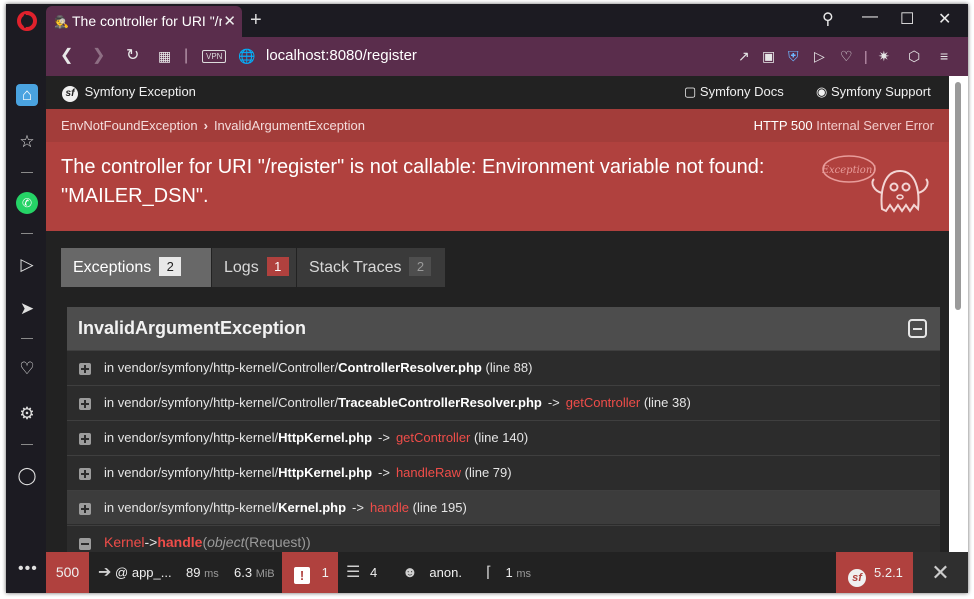 The width and height of the screenshot is (974, 599). What do you see at coordinates (828, 20) in the screenshot?
I see `search-tabs-icon: ⚲` at bounding box center [828, 20].